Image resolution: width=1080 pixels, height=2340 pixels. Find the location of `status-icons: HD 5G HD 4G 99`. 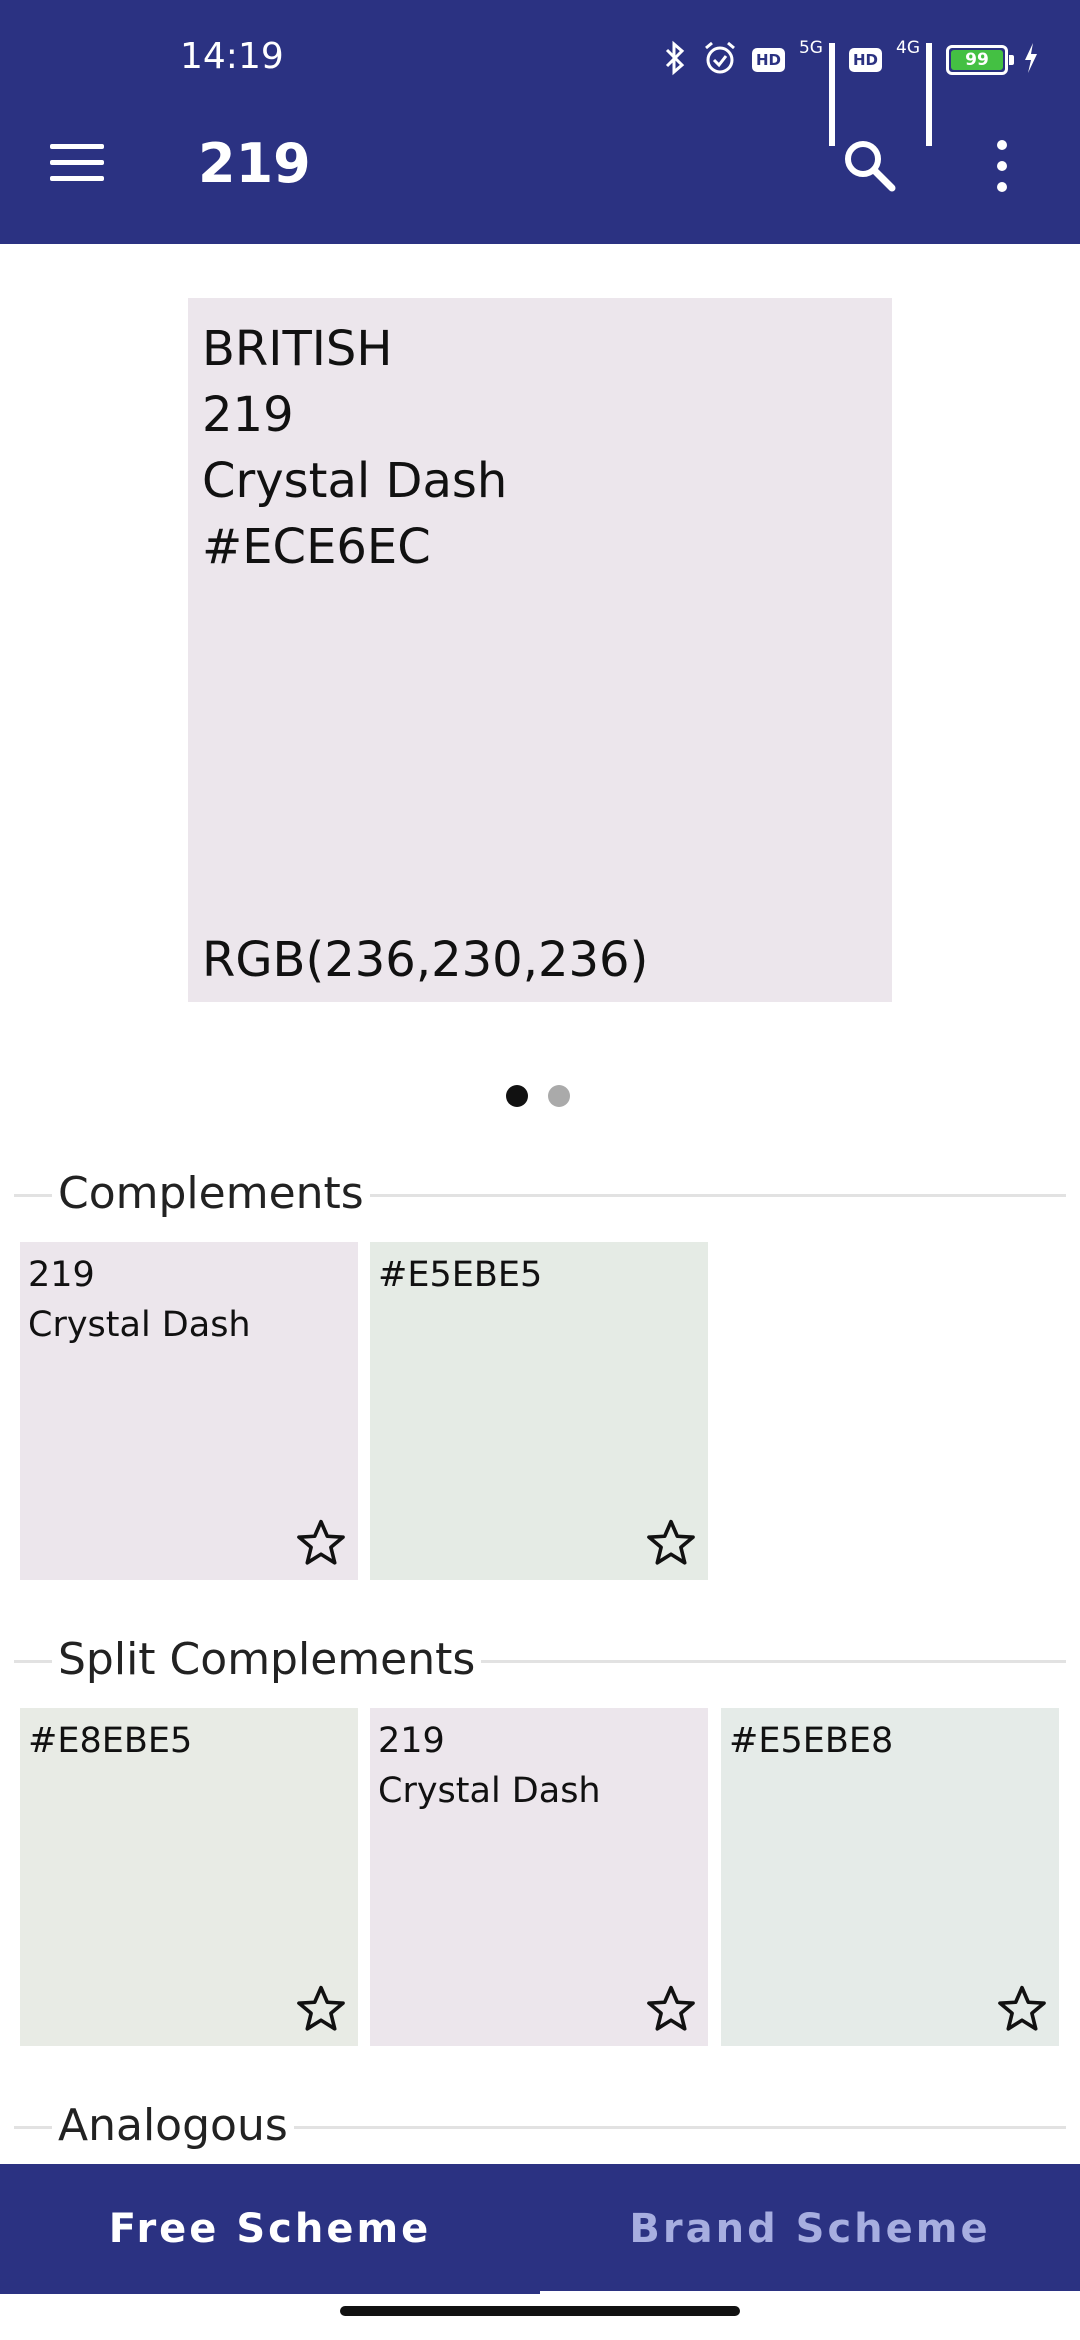

status-icons: HD 5G HD 4G 99 is located at coordinates (851, 88).